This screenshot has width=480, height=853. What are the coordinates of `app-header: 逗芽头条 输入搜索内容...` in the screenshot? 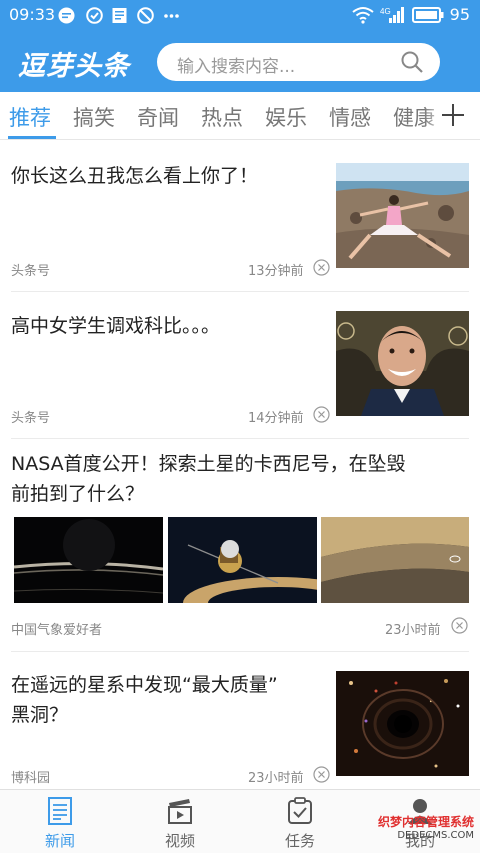 It's located at (240, 61).